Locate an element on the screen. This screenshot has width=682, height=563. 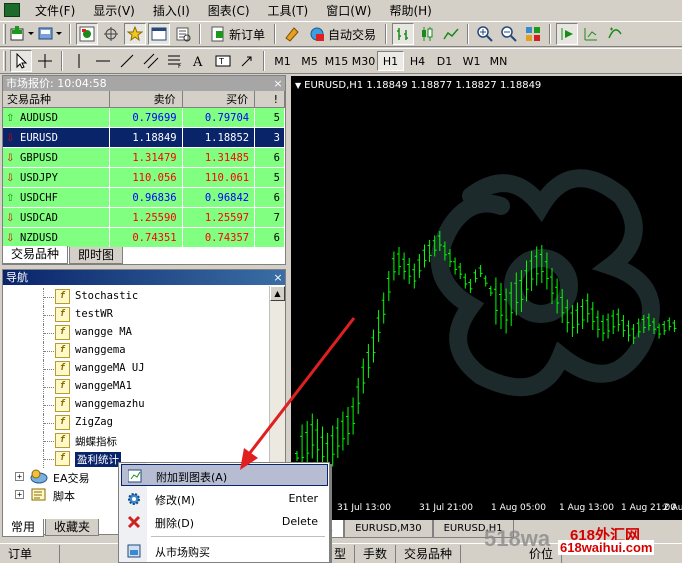
period-m5: M5 is located at coordinates (309, 61).